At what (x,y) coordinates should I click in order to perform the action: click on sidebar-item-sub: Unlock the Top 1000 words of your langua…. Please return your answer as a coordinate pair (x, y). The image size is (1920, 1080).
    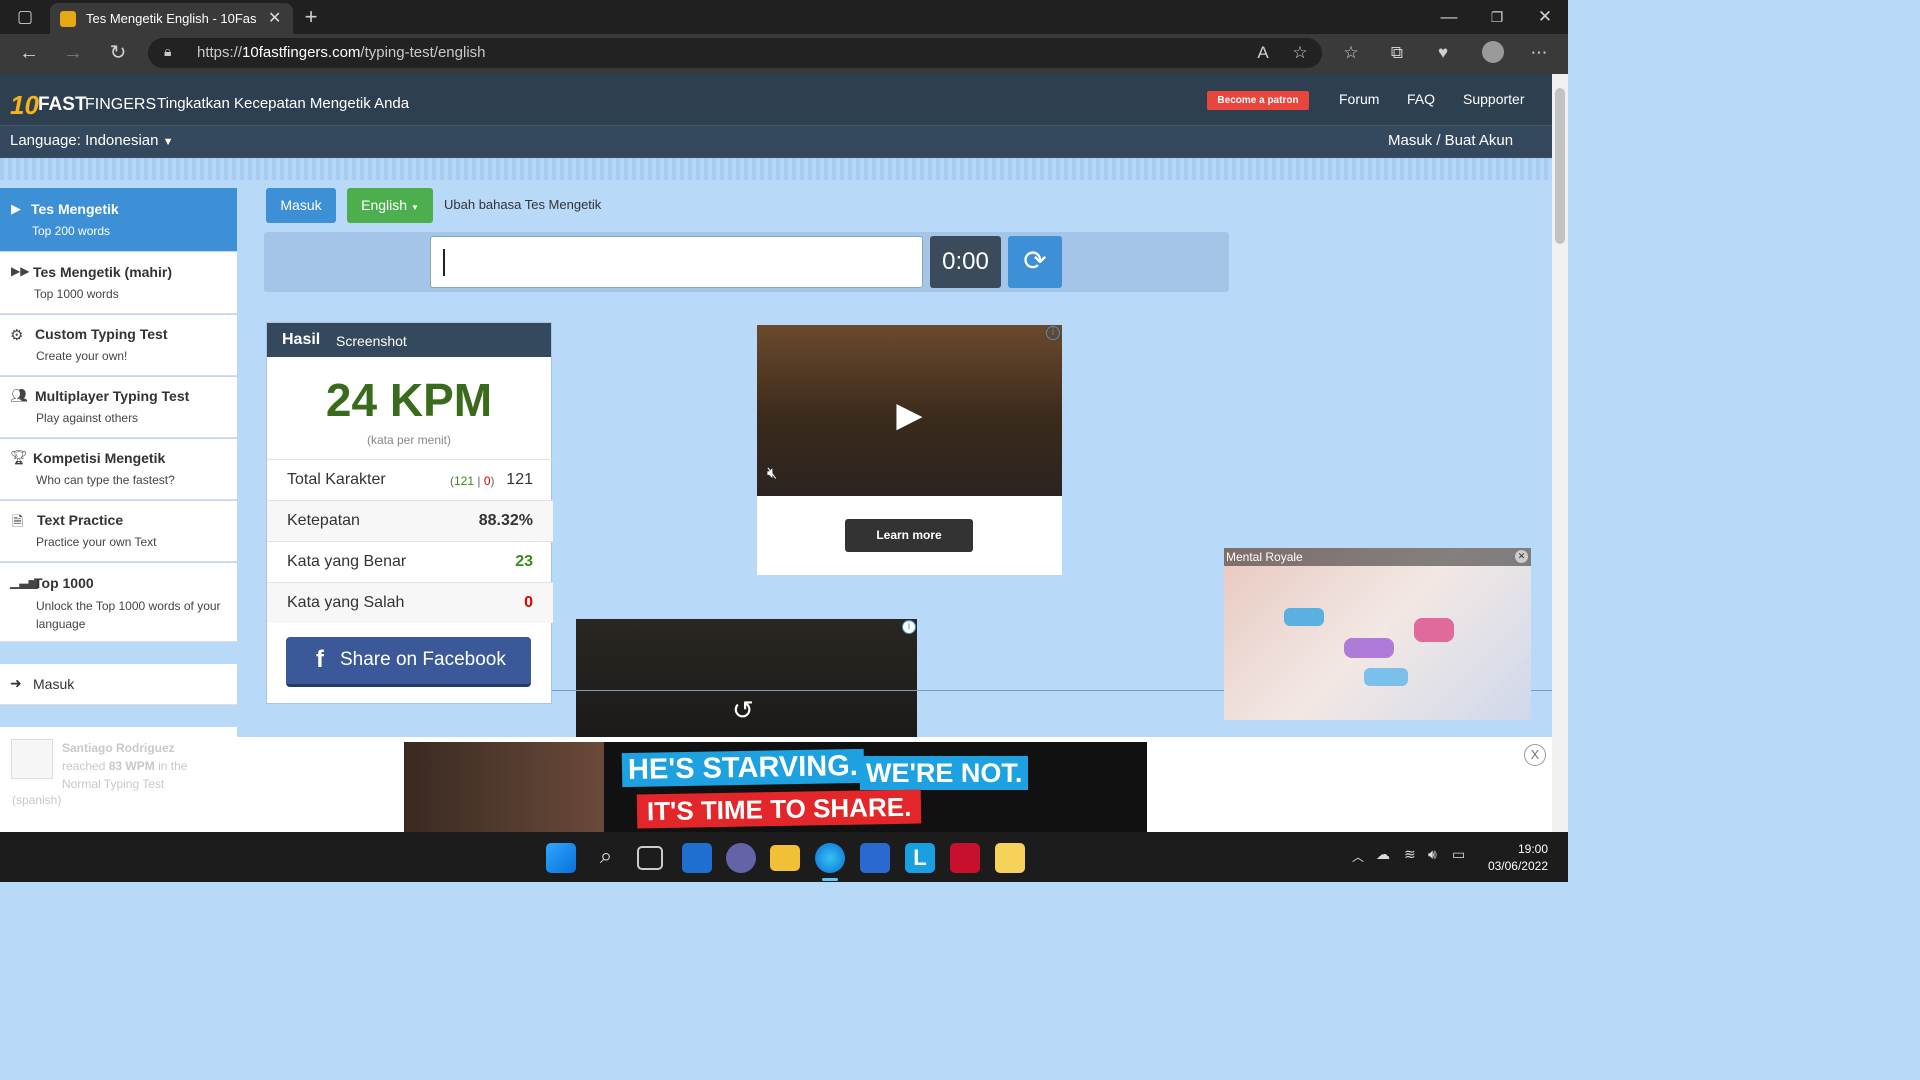
    Looking at the image, I should click on (128, 615).